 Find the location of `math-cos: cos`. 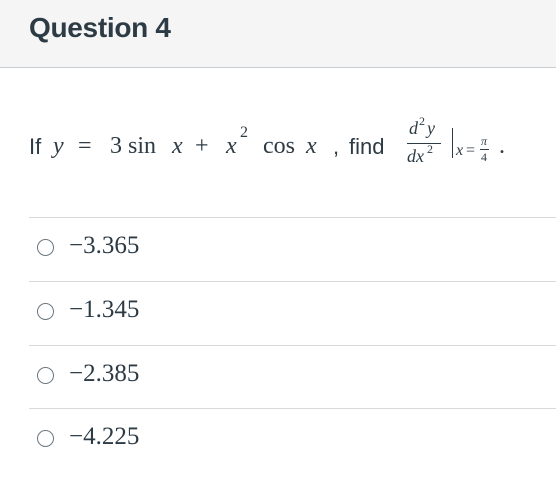

math-cos: cos is located at coordinates (279, 146).